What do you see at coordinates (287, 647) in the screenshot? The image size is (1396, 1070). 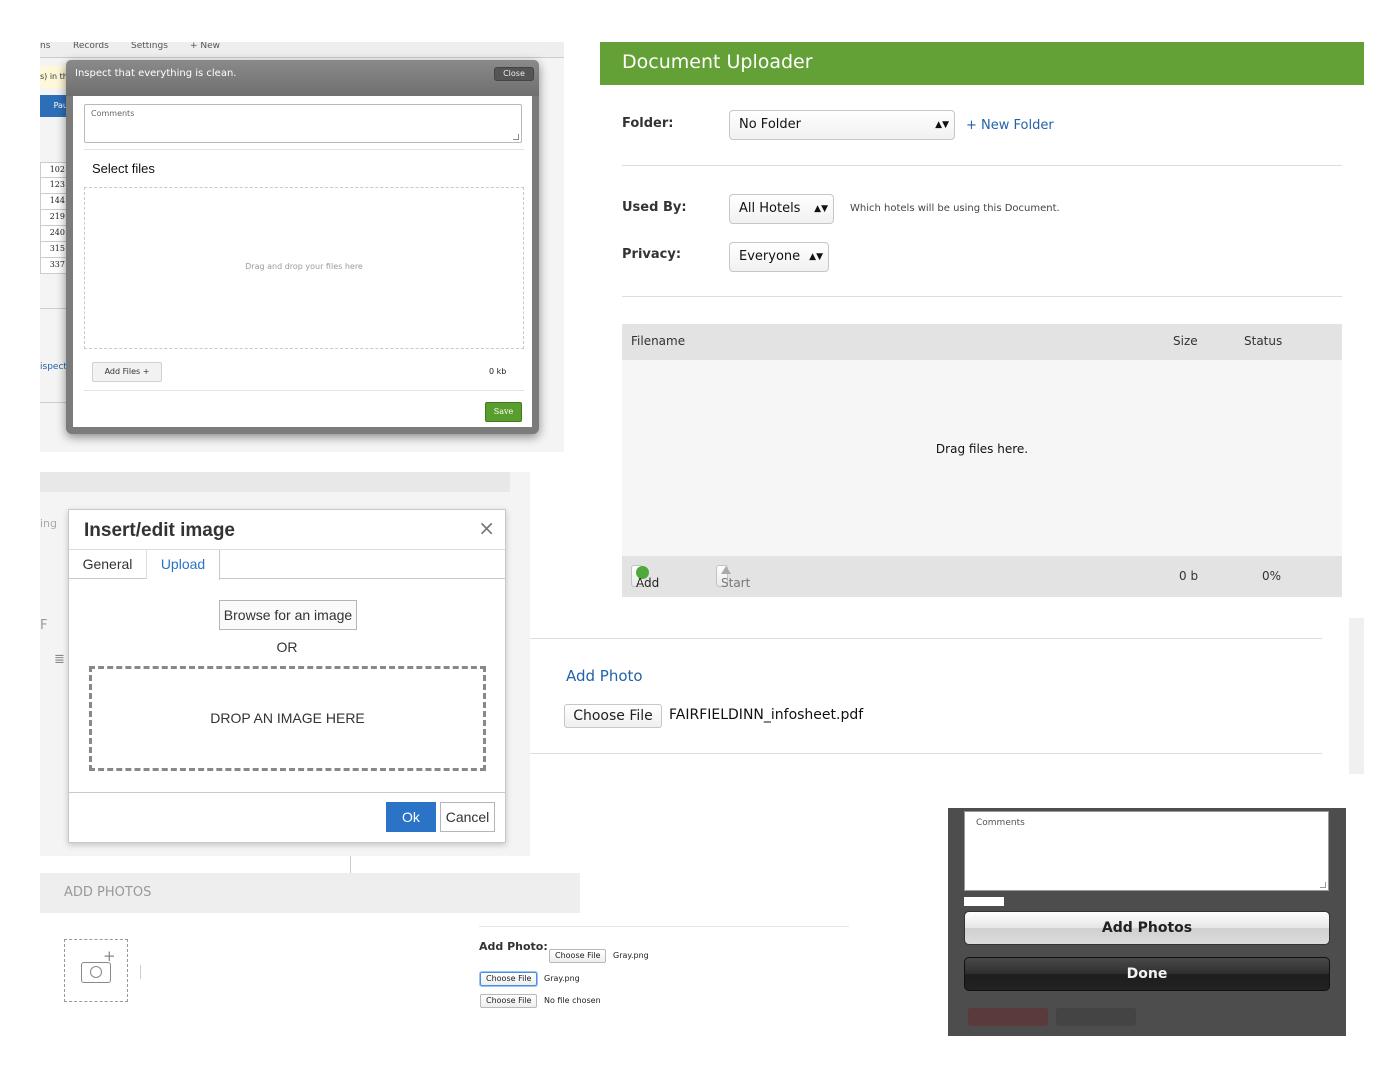 I see `or-separator: OR` at bounding box center [287, 647].